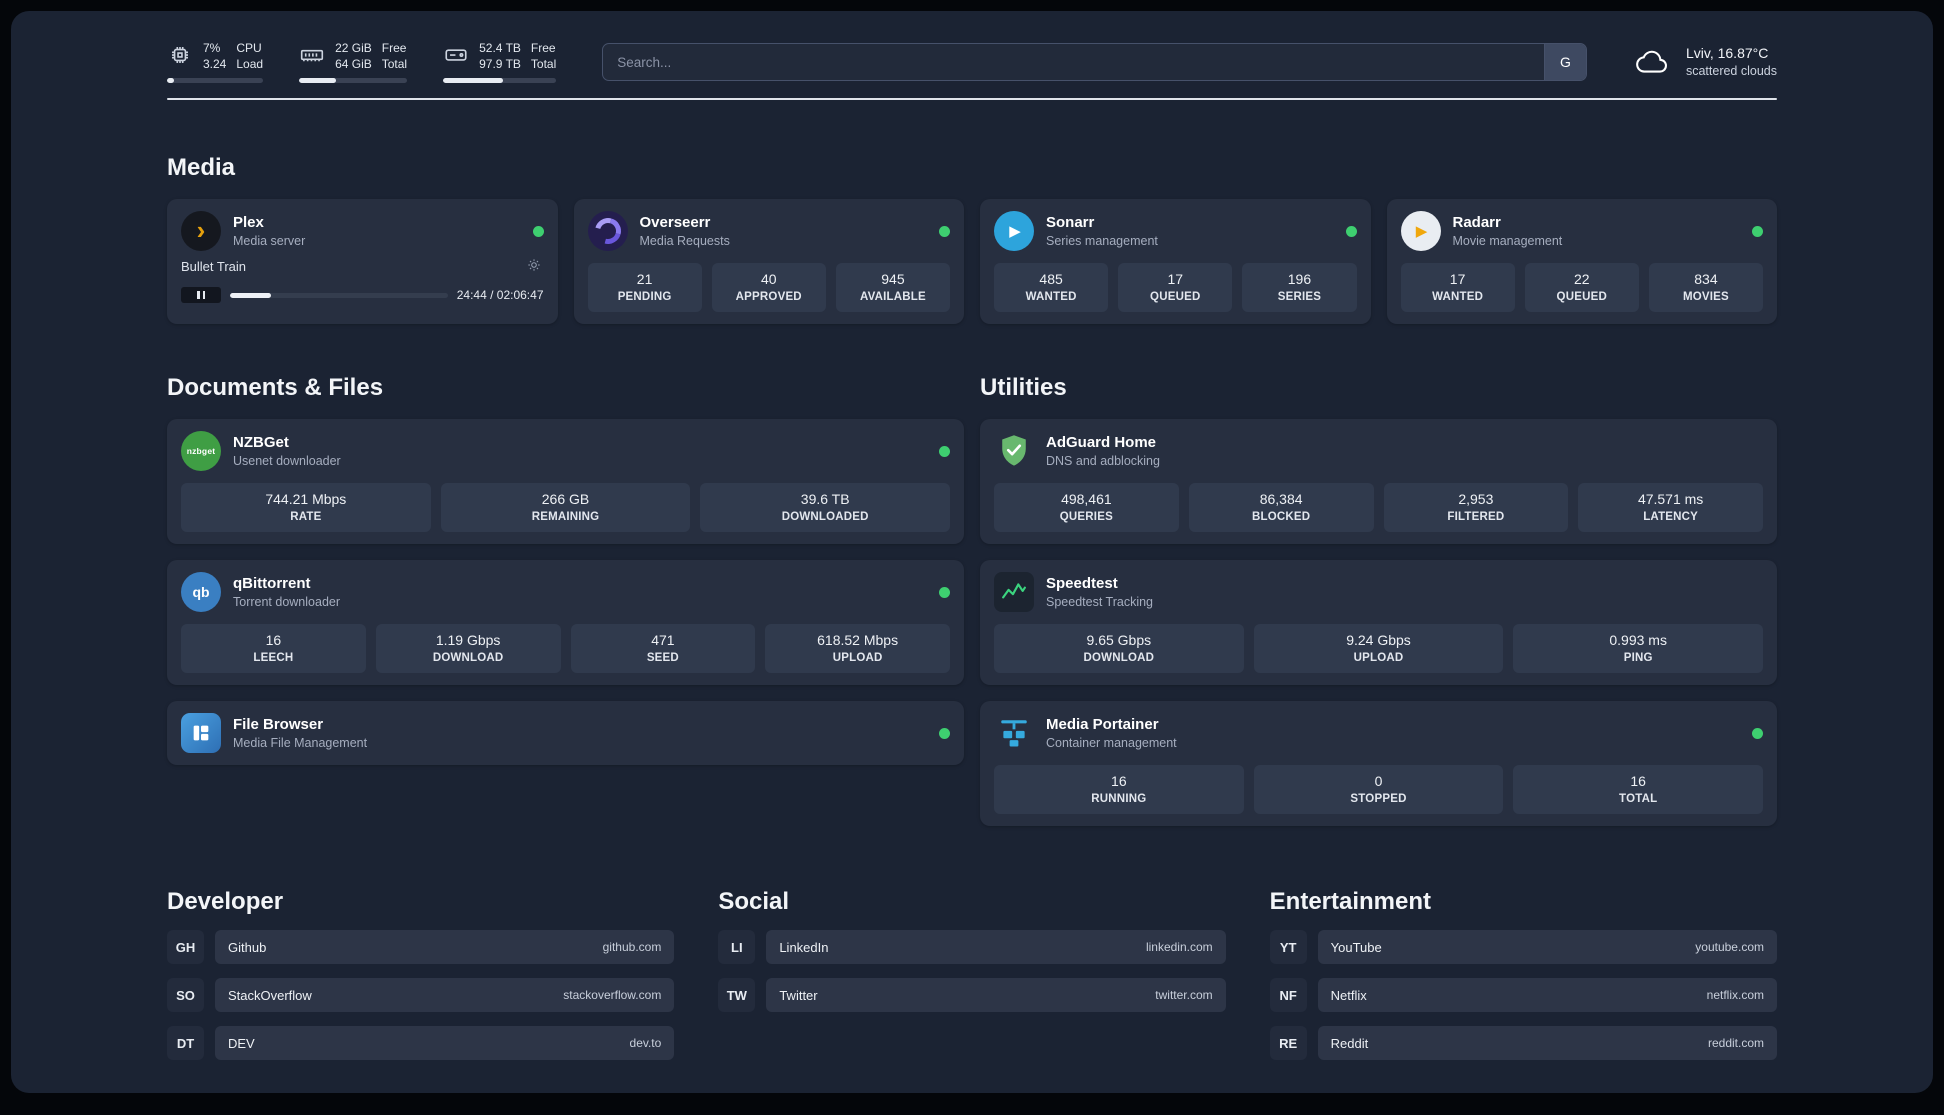 The image size is (1944, 1115). I want to click on bookmark-name: LinkedIn, so click(804, 947).